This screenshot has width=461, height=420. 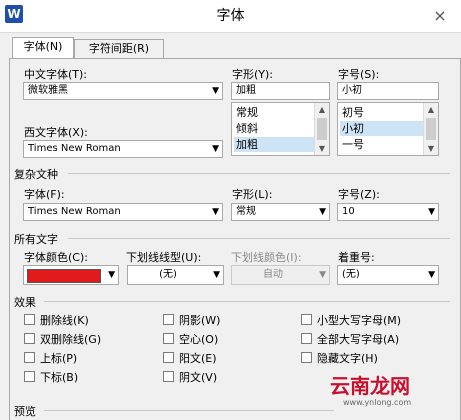 I want to click on list-item: 倾斜, so click(x=275, y=128).